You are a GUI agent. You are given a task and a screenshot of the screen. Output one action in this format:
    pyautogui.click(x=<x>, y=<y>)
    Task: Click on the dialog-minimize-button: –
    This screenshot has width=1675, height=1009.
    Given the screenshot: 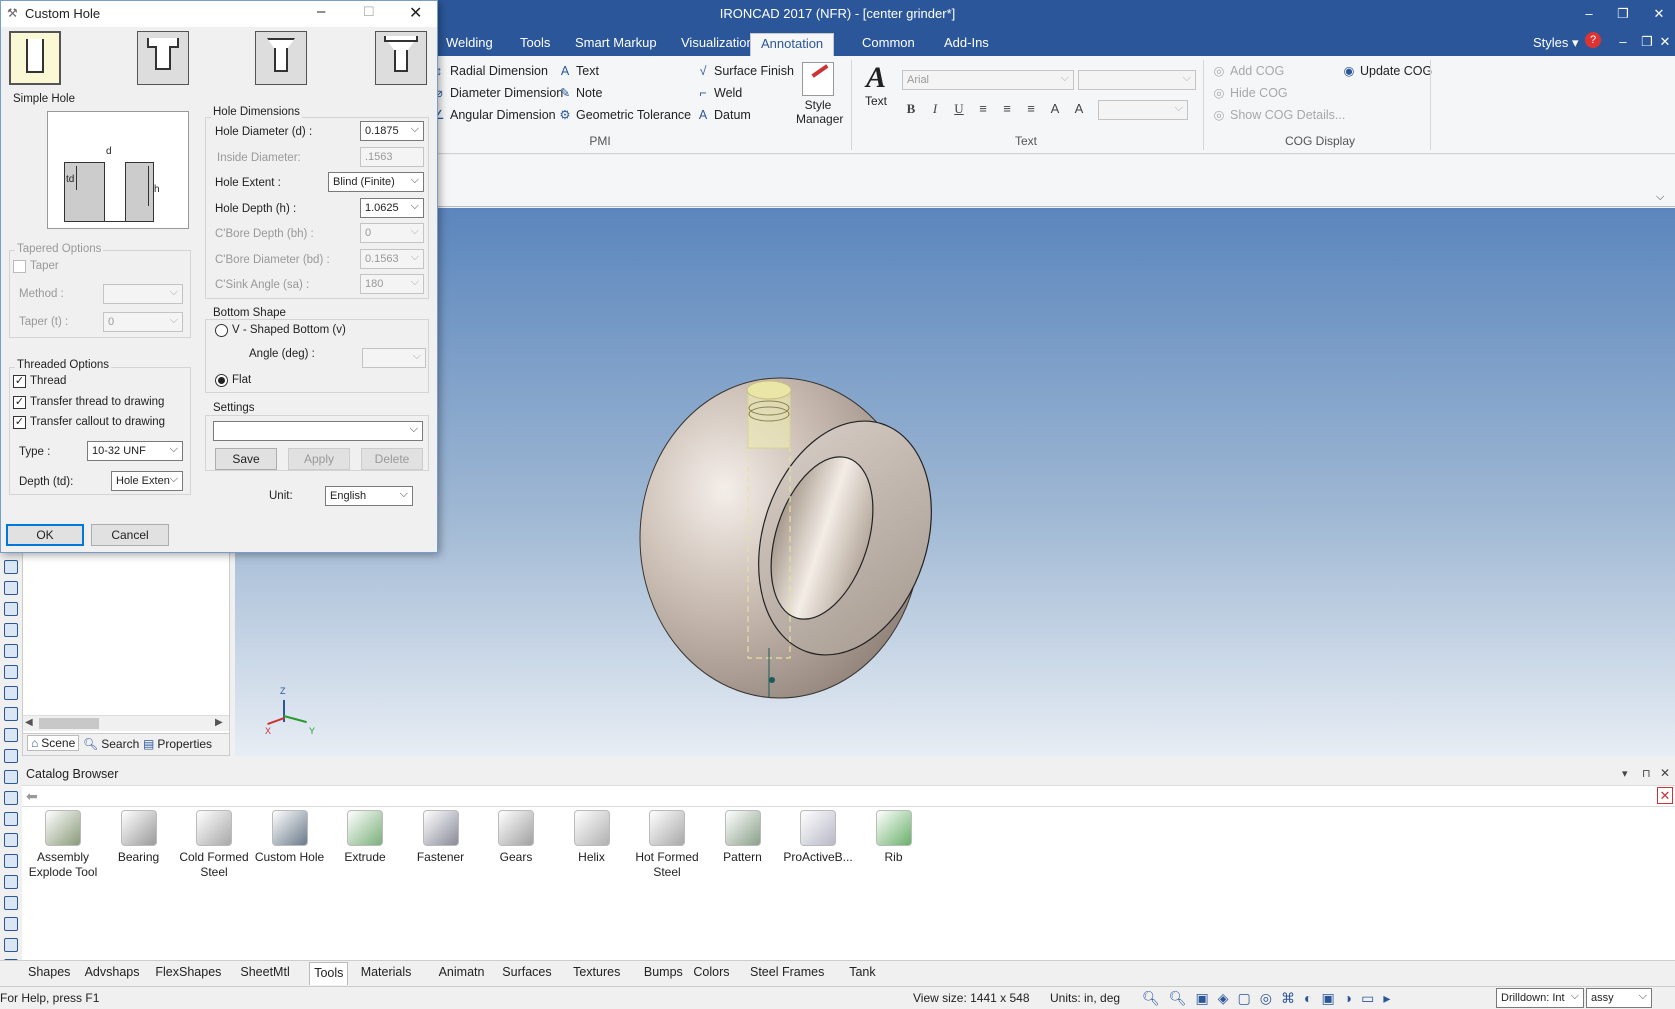 What is the action you would take?
    pyautogui.click(x=321, y=11)
    